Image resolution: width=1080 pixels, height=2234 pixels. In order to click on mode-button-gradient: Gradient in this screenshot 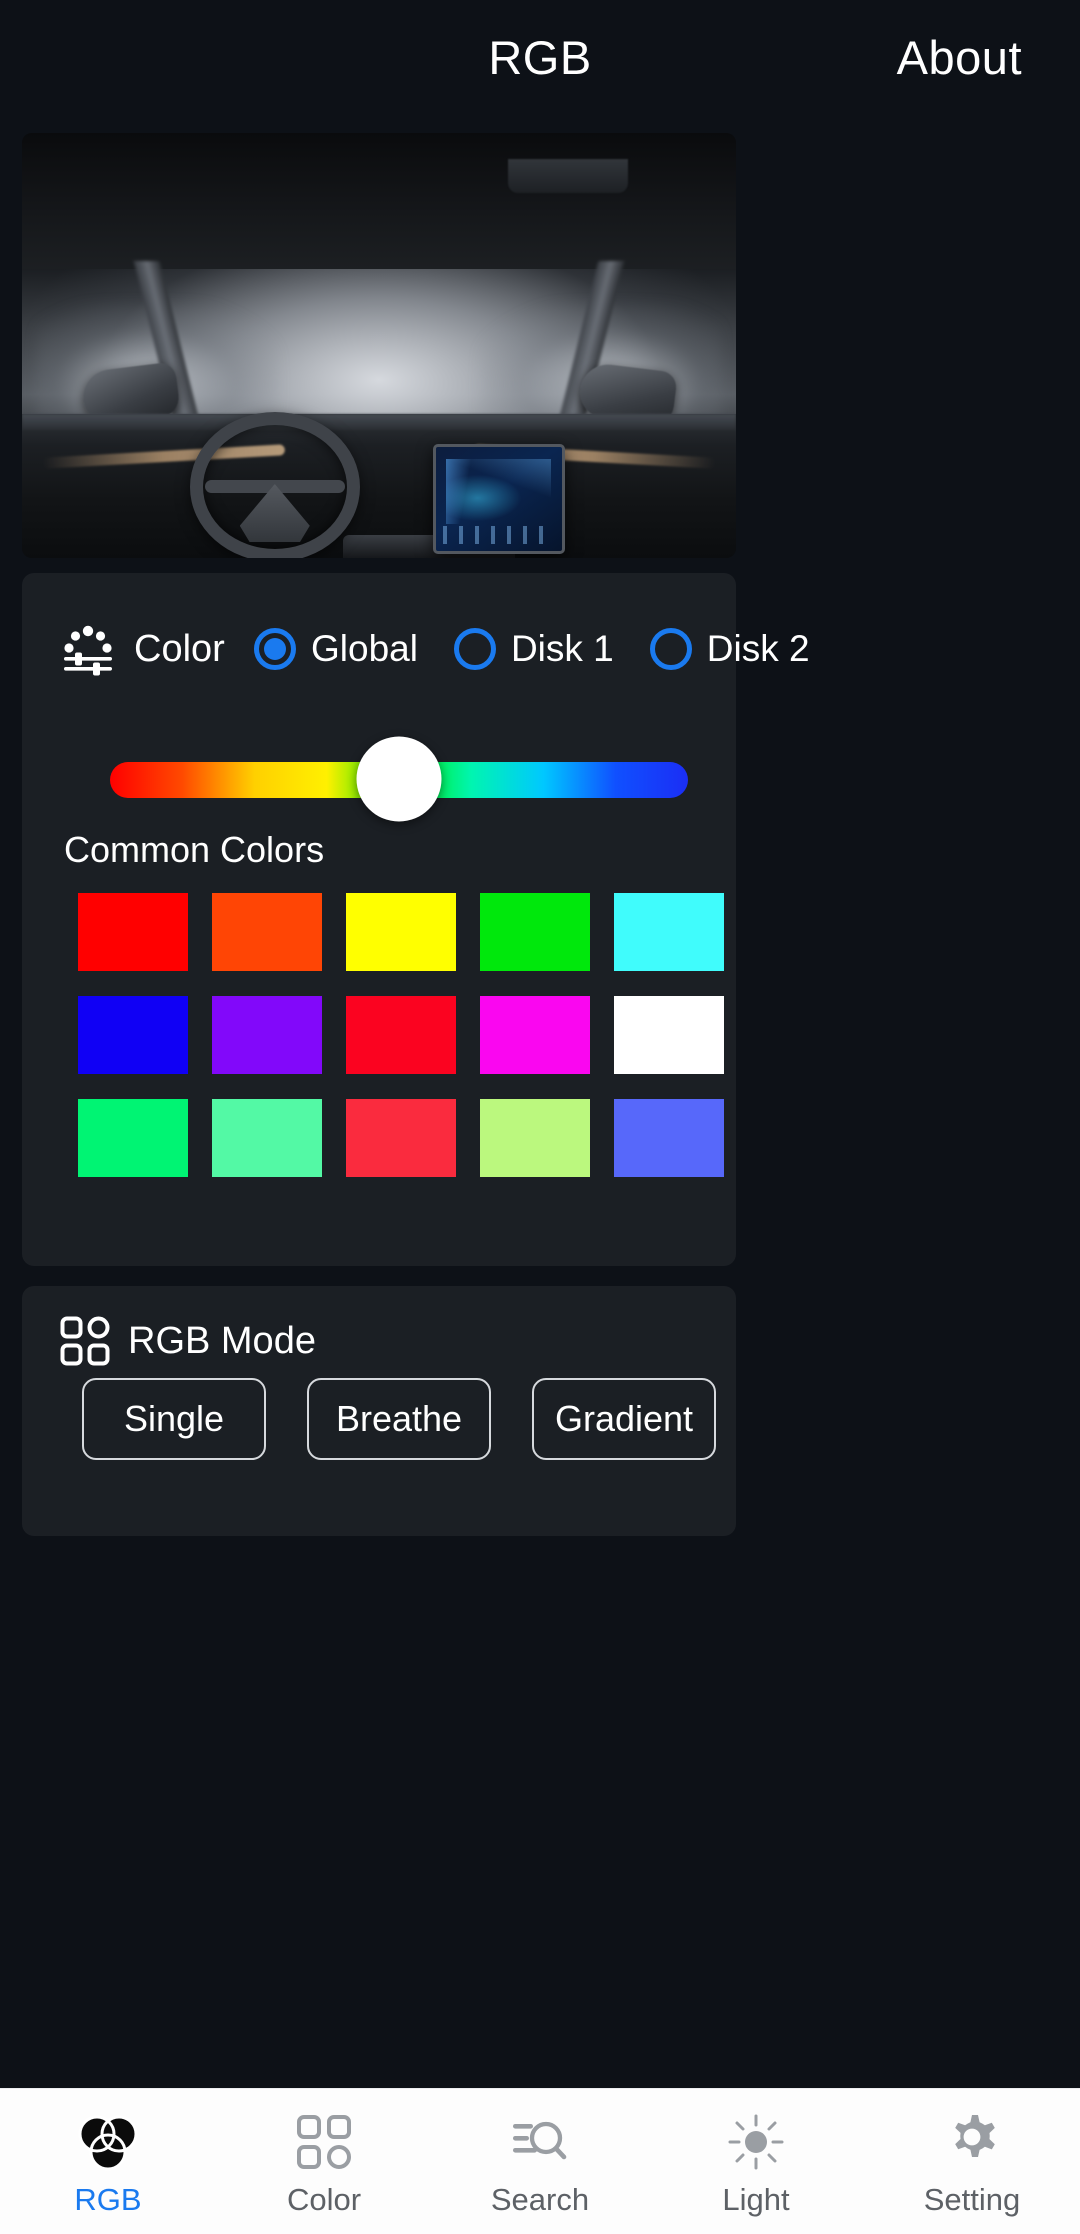, I will do `click(624, 1419)`.